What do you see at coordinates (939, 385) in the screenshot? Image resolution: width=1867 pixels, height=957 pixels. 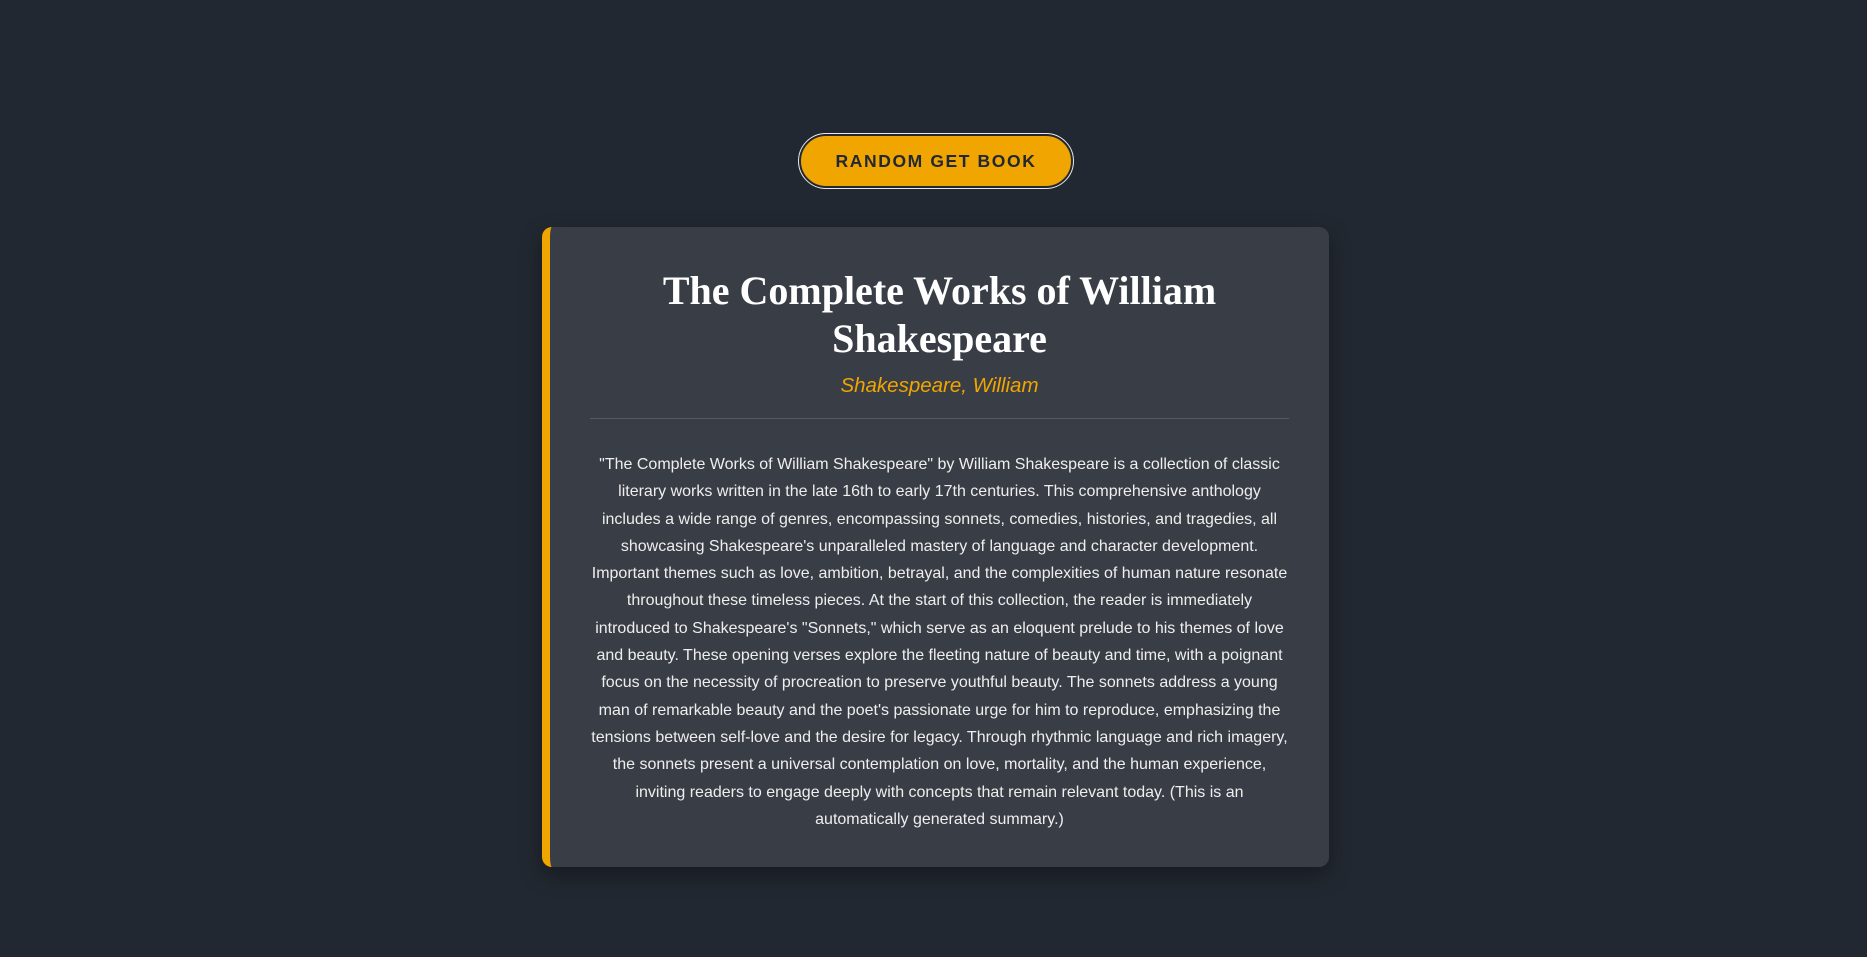 I see `book-author: Shakespeare, William` at bounding box center [939, 385].